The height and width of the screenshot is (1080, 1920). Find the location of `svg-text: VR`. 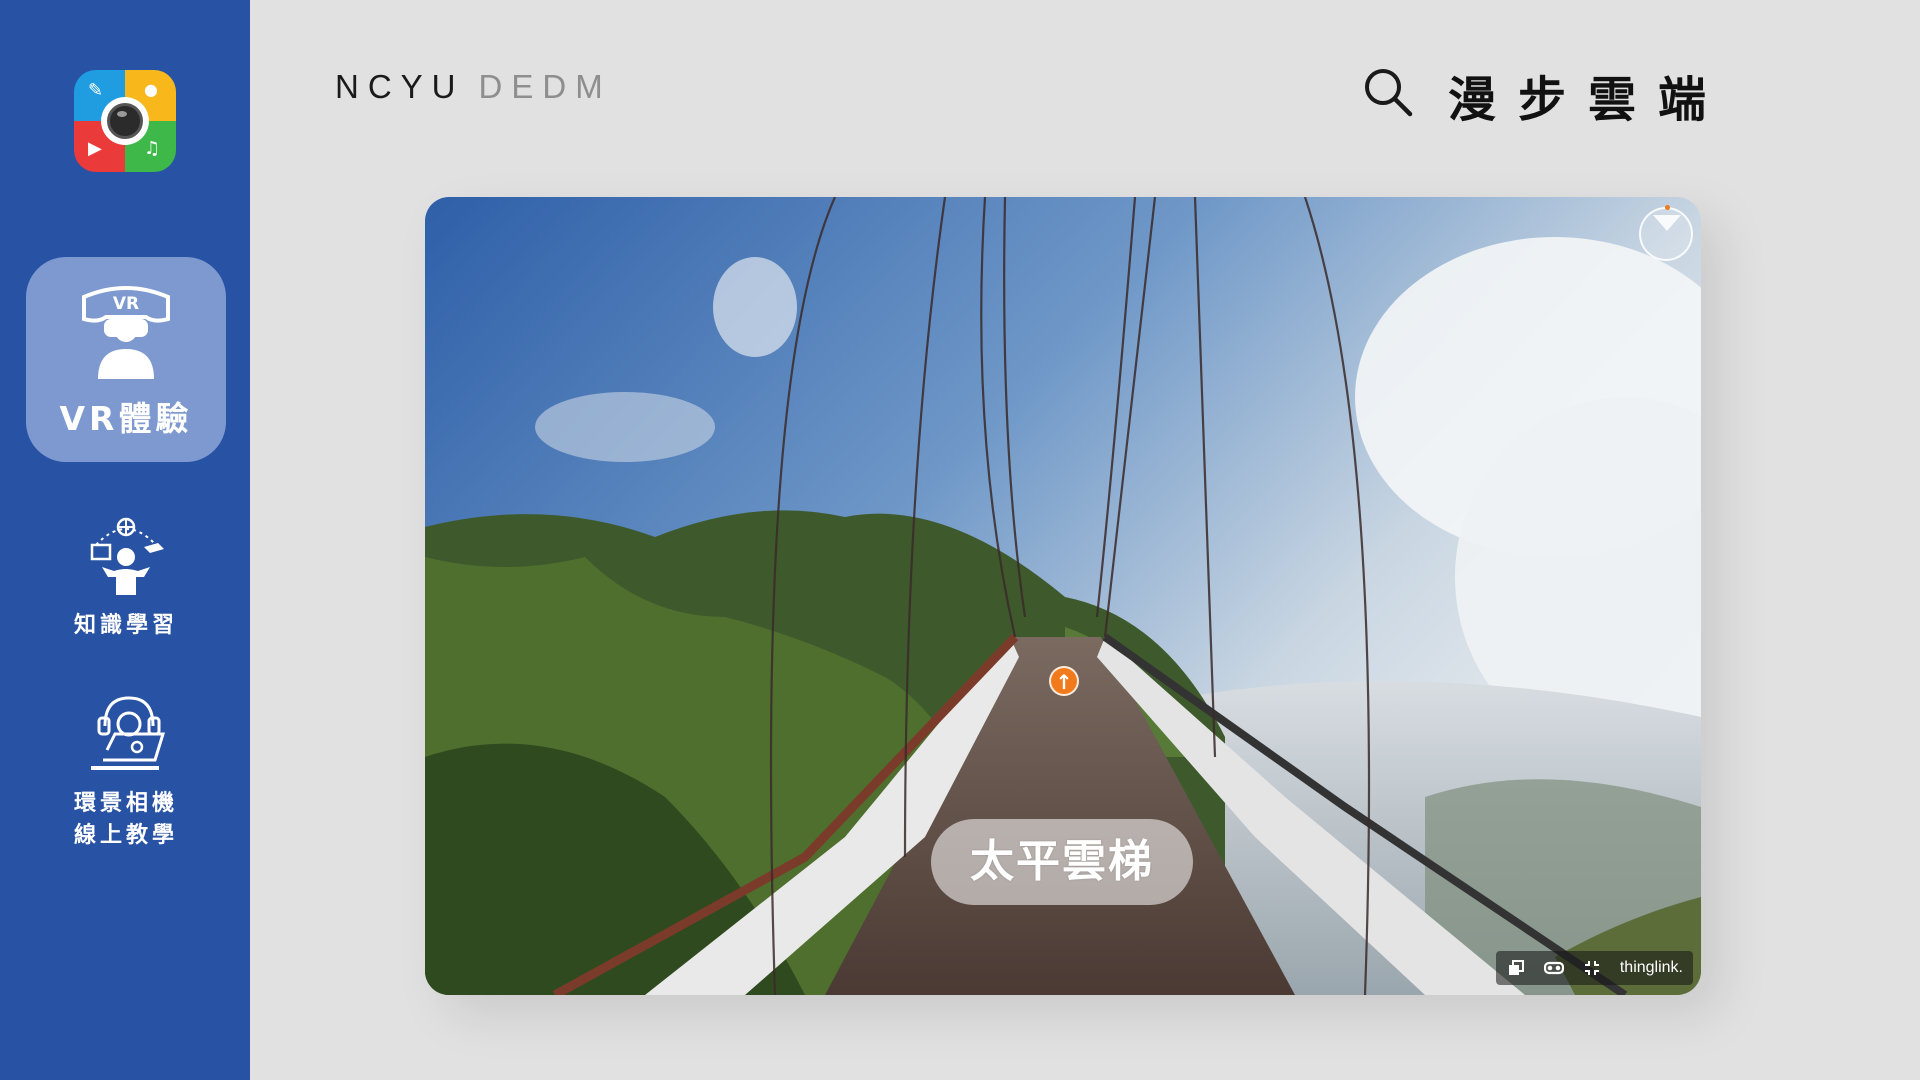

svg-text: VR is located at coordinates (126, 304).